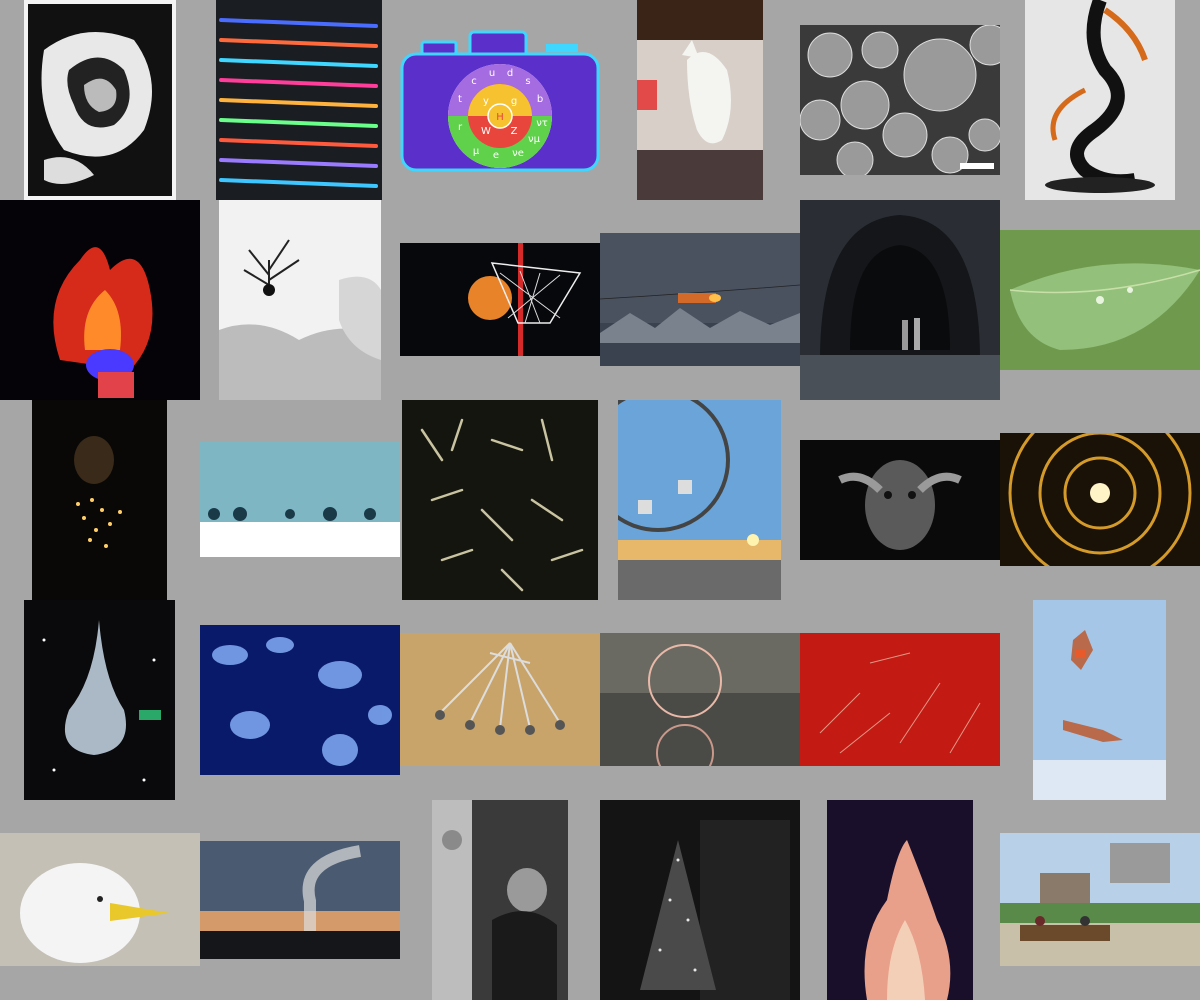 This screenshot has width=1200, height=1000. I want to click on camera-logo-icon: c u d s b t y g r H W Z μ e νe νμ ντ, so click(500, 101).